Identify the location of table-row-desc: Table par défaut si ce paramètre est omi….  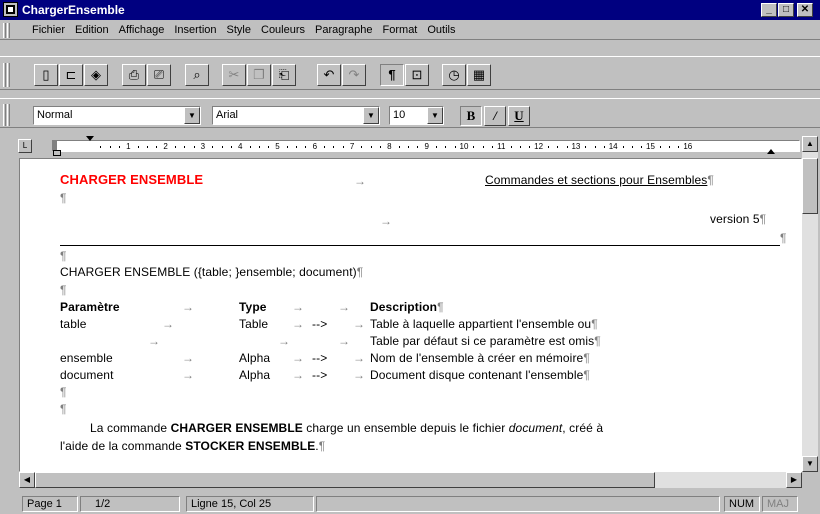
(485, 341).